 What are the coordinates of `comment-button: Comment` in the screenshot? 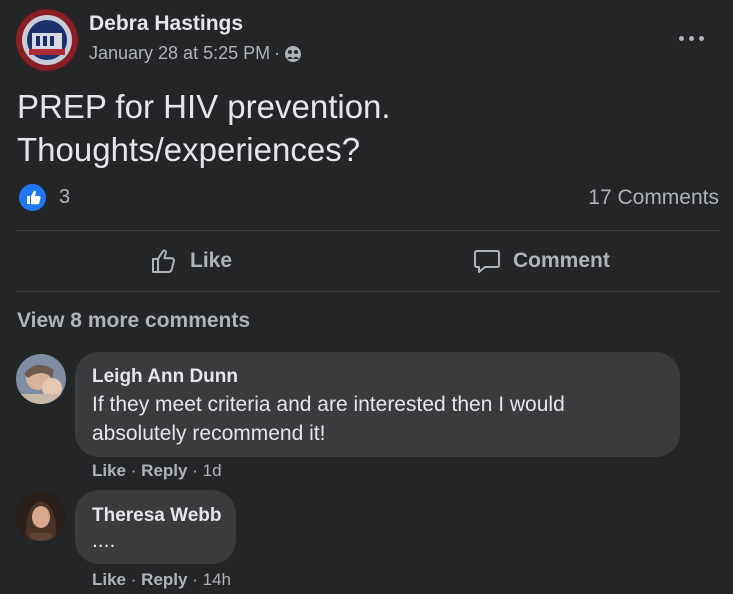 It's located at (541, 261).